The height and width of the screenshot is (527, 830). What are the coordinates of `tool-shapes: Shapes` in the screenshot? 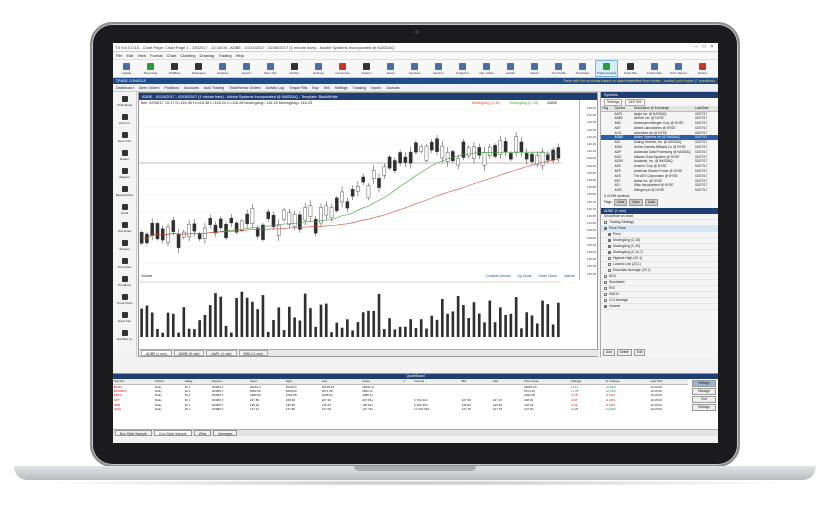 It's located at (124, 245).